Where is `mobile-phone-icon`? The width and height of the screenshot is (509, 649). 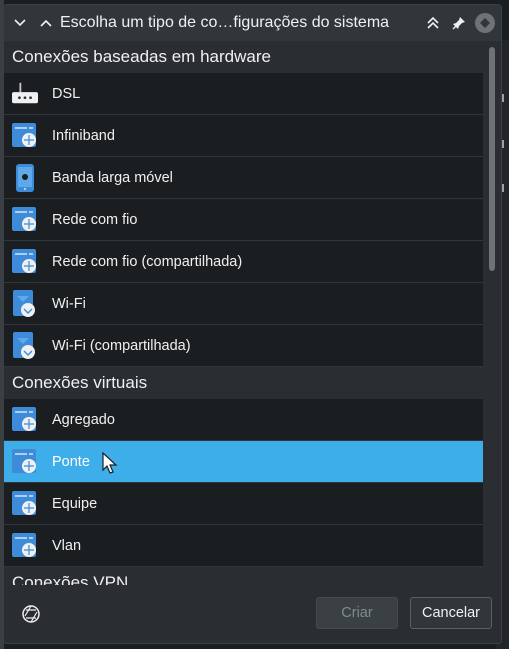
mobile-phone-icon is located at coordinates (25, 177).